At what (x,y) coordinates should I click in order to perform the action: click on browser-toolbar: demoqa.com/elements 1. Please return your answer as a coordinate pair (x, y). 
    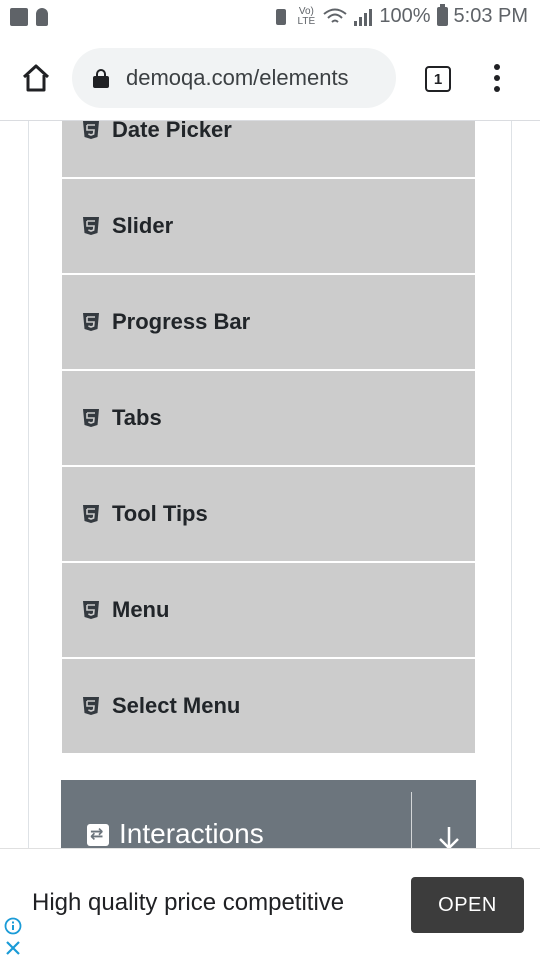
    Looking at the image, I should click on (270, 78).